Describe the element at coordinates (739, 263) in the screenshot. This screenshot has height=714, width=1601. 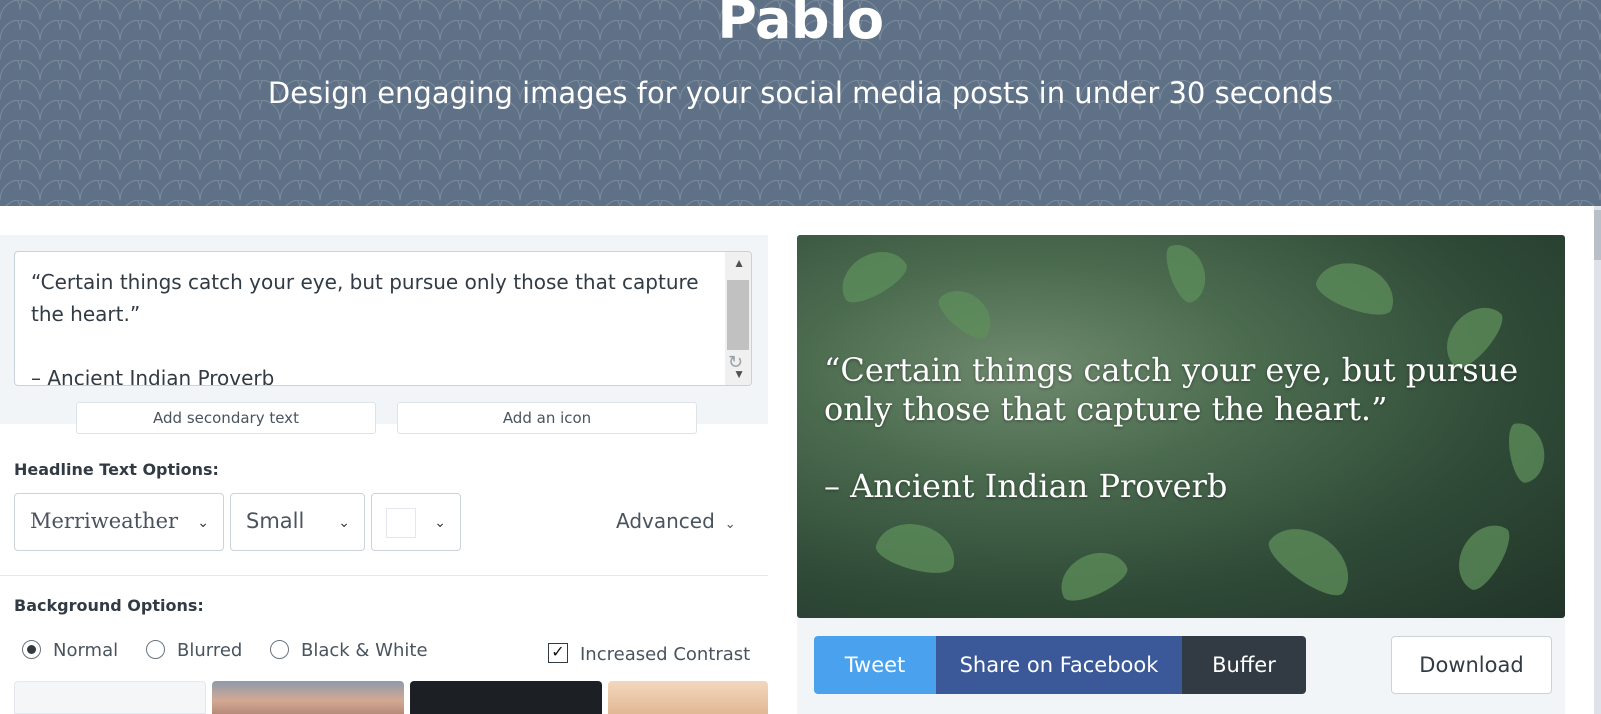
I see `scroll-up-icon: ▲` at that location.